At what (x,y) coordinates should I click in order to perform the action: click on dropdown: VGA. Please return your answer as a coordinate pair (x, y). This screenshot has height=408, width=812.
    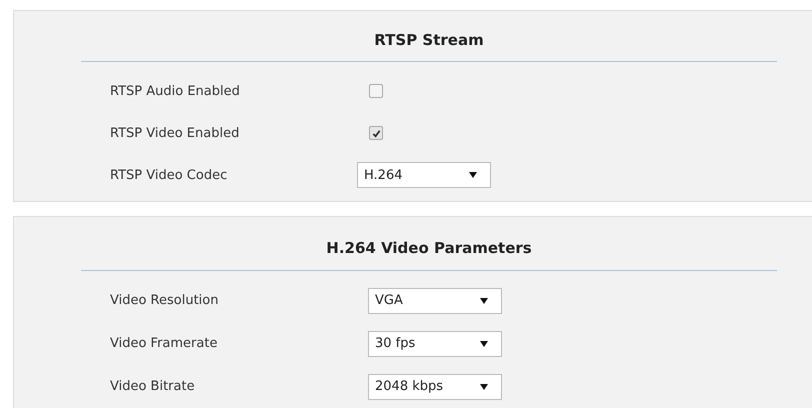
    Looking at the image, I should click on (435, 301).